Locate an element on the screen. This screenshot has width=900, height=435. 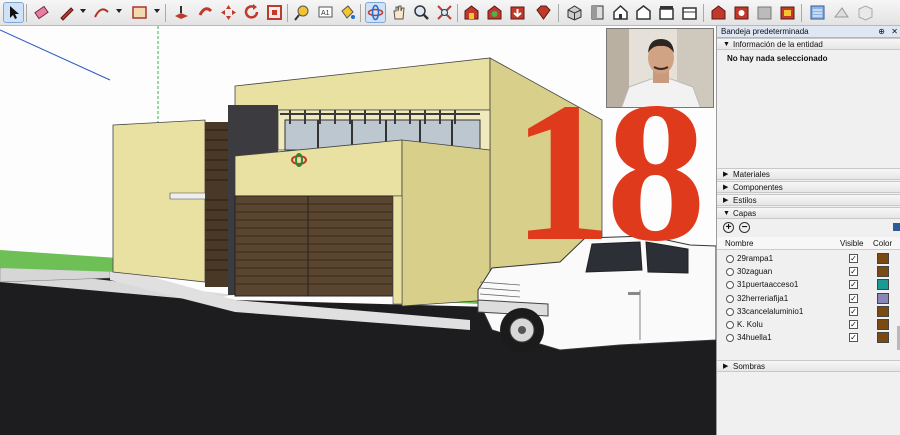
pan-icon is located at coordinates (398, 12).